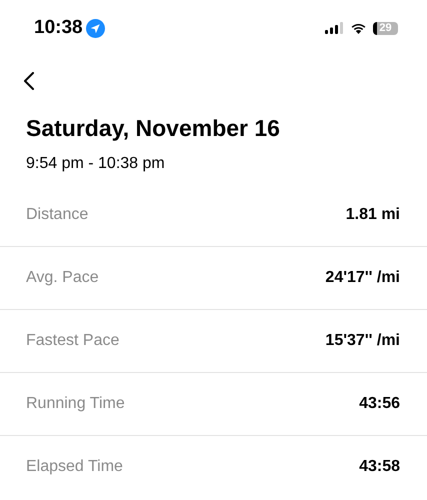 This screenshot has width=427, height=500. What do you see at coordinates (373, 215) in the screenshot?
I see `stat-value: 1.81 mi` at bounding box center [373, 215].